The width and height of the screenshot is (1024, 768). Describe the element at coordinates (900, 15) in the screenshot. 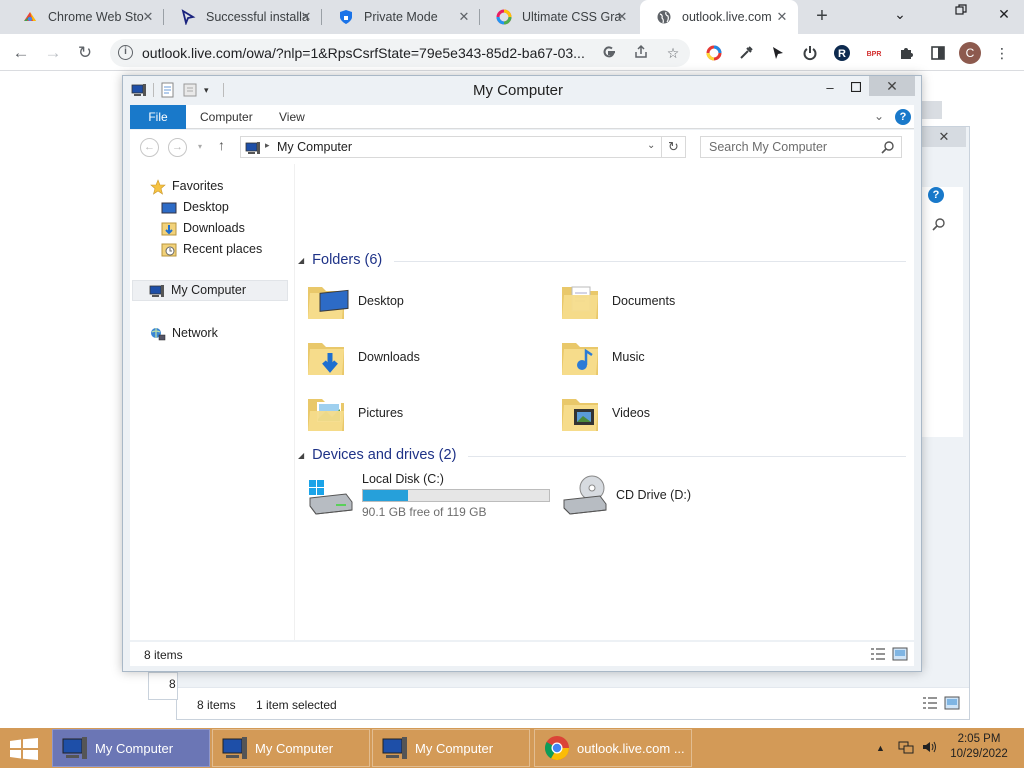

I see `tab-search-chevron-icon: ⌄` at that location.